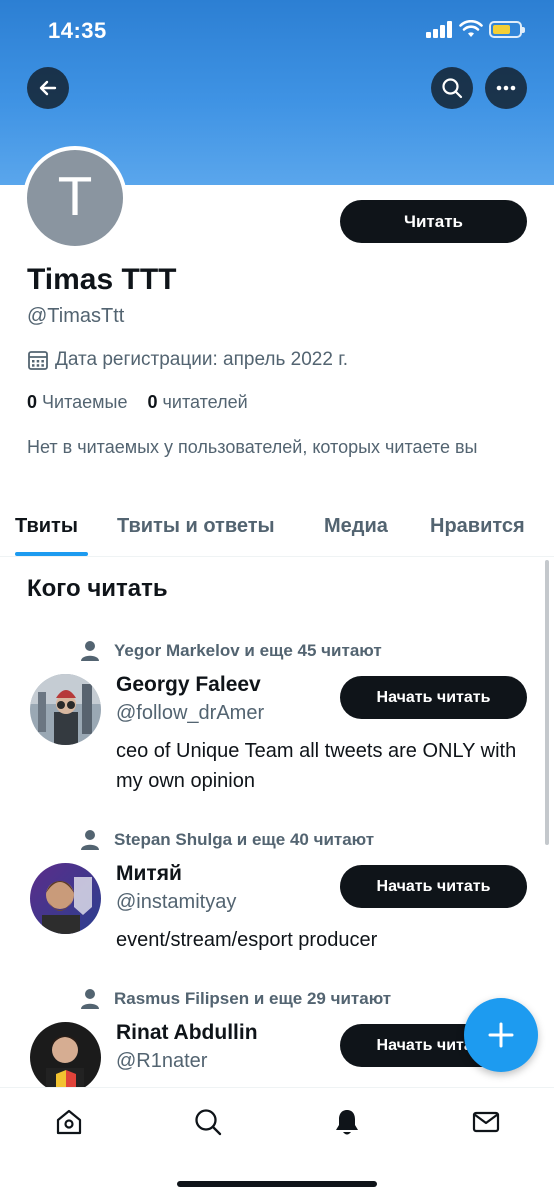  What do you see at coordinates (102, 279) in the screenshot?
I see `profile-name: Timas TTT` at bounding box center [102, 279].